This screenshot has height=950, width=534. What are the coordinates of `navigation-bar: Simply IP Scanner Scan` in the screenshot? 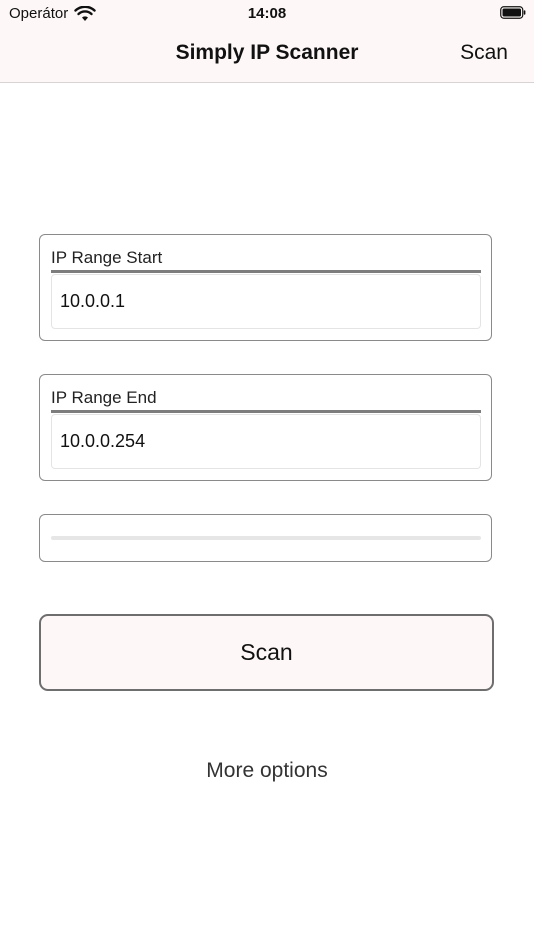 It's located at (267, 55).